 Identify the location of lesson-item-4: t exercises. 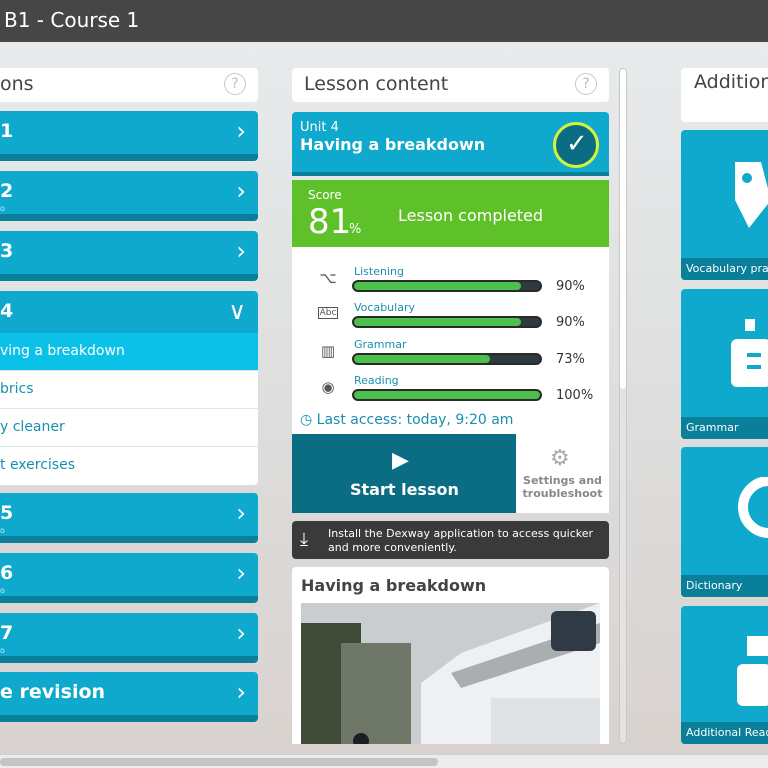
(129, 466).